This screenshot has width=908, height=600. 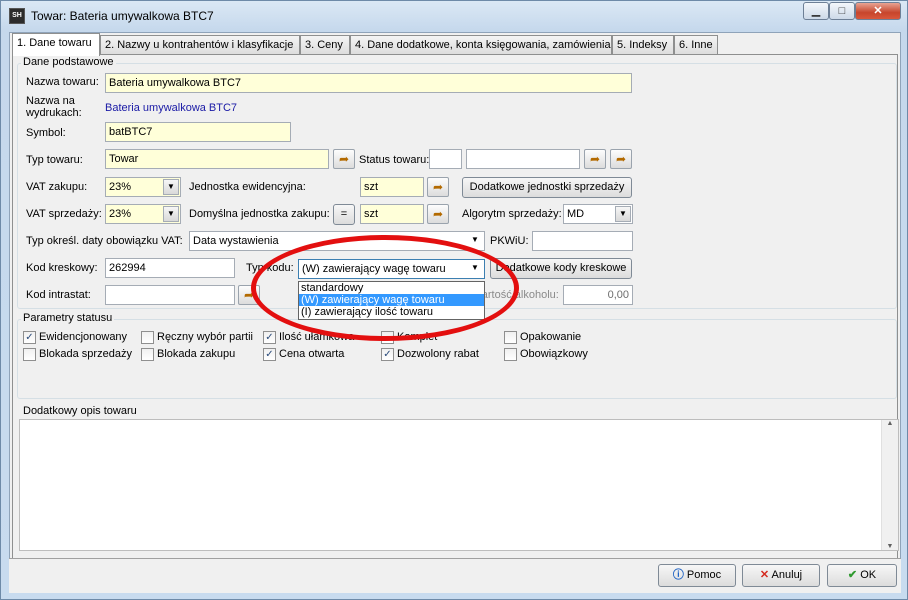 What do you see at coordinates (890, 423) in the screenshot?
I see `scroll-up-icon: ▲` at bounding box center [890, 423].